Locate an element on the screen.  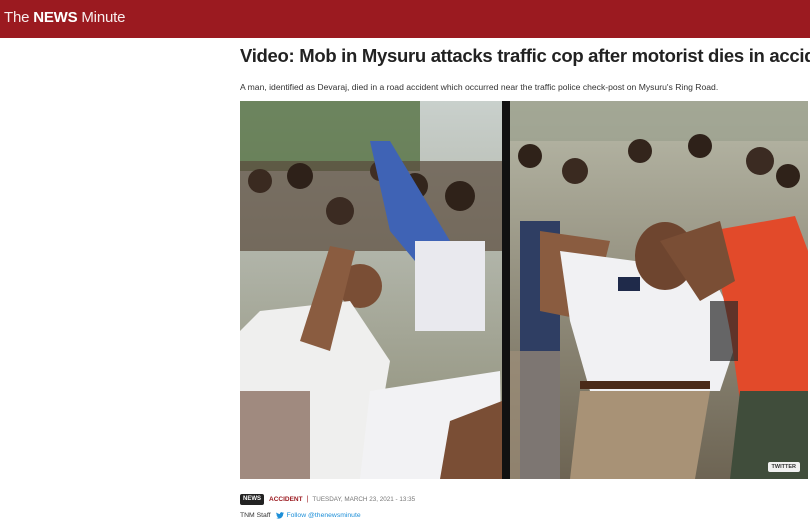
follow-twitter-link: Follow @thenewsminute is located at coordinates (318, 515).